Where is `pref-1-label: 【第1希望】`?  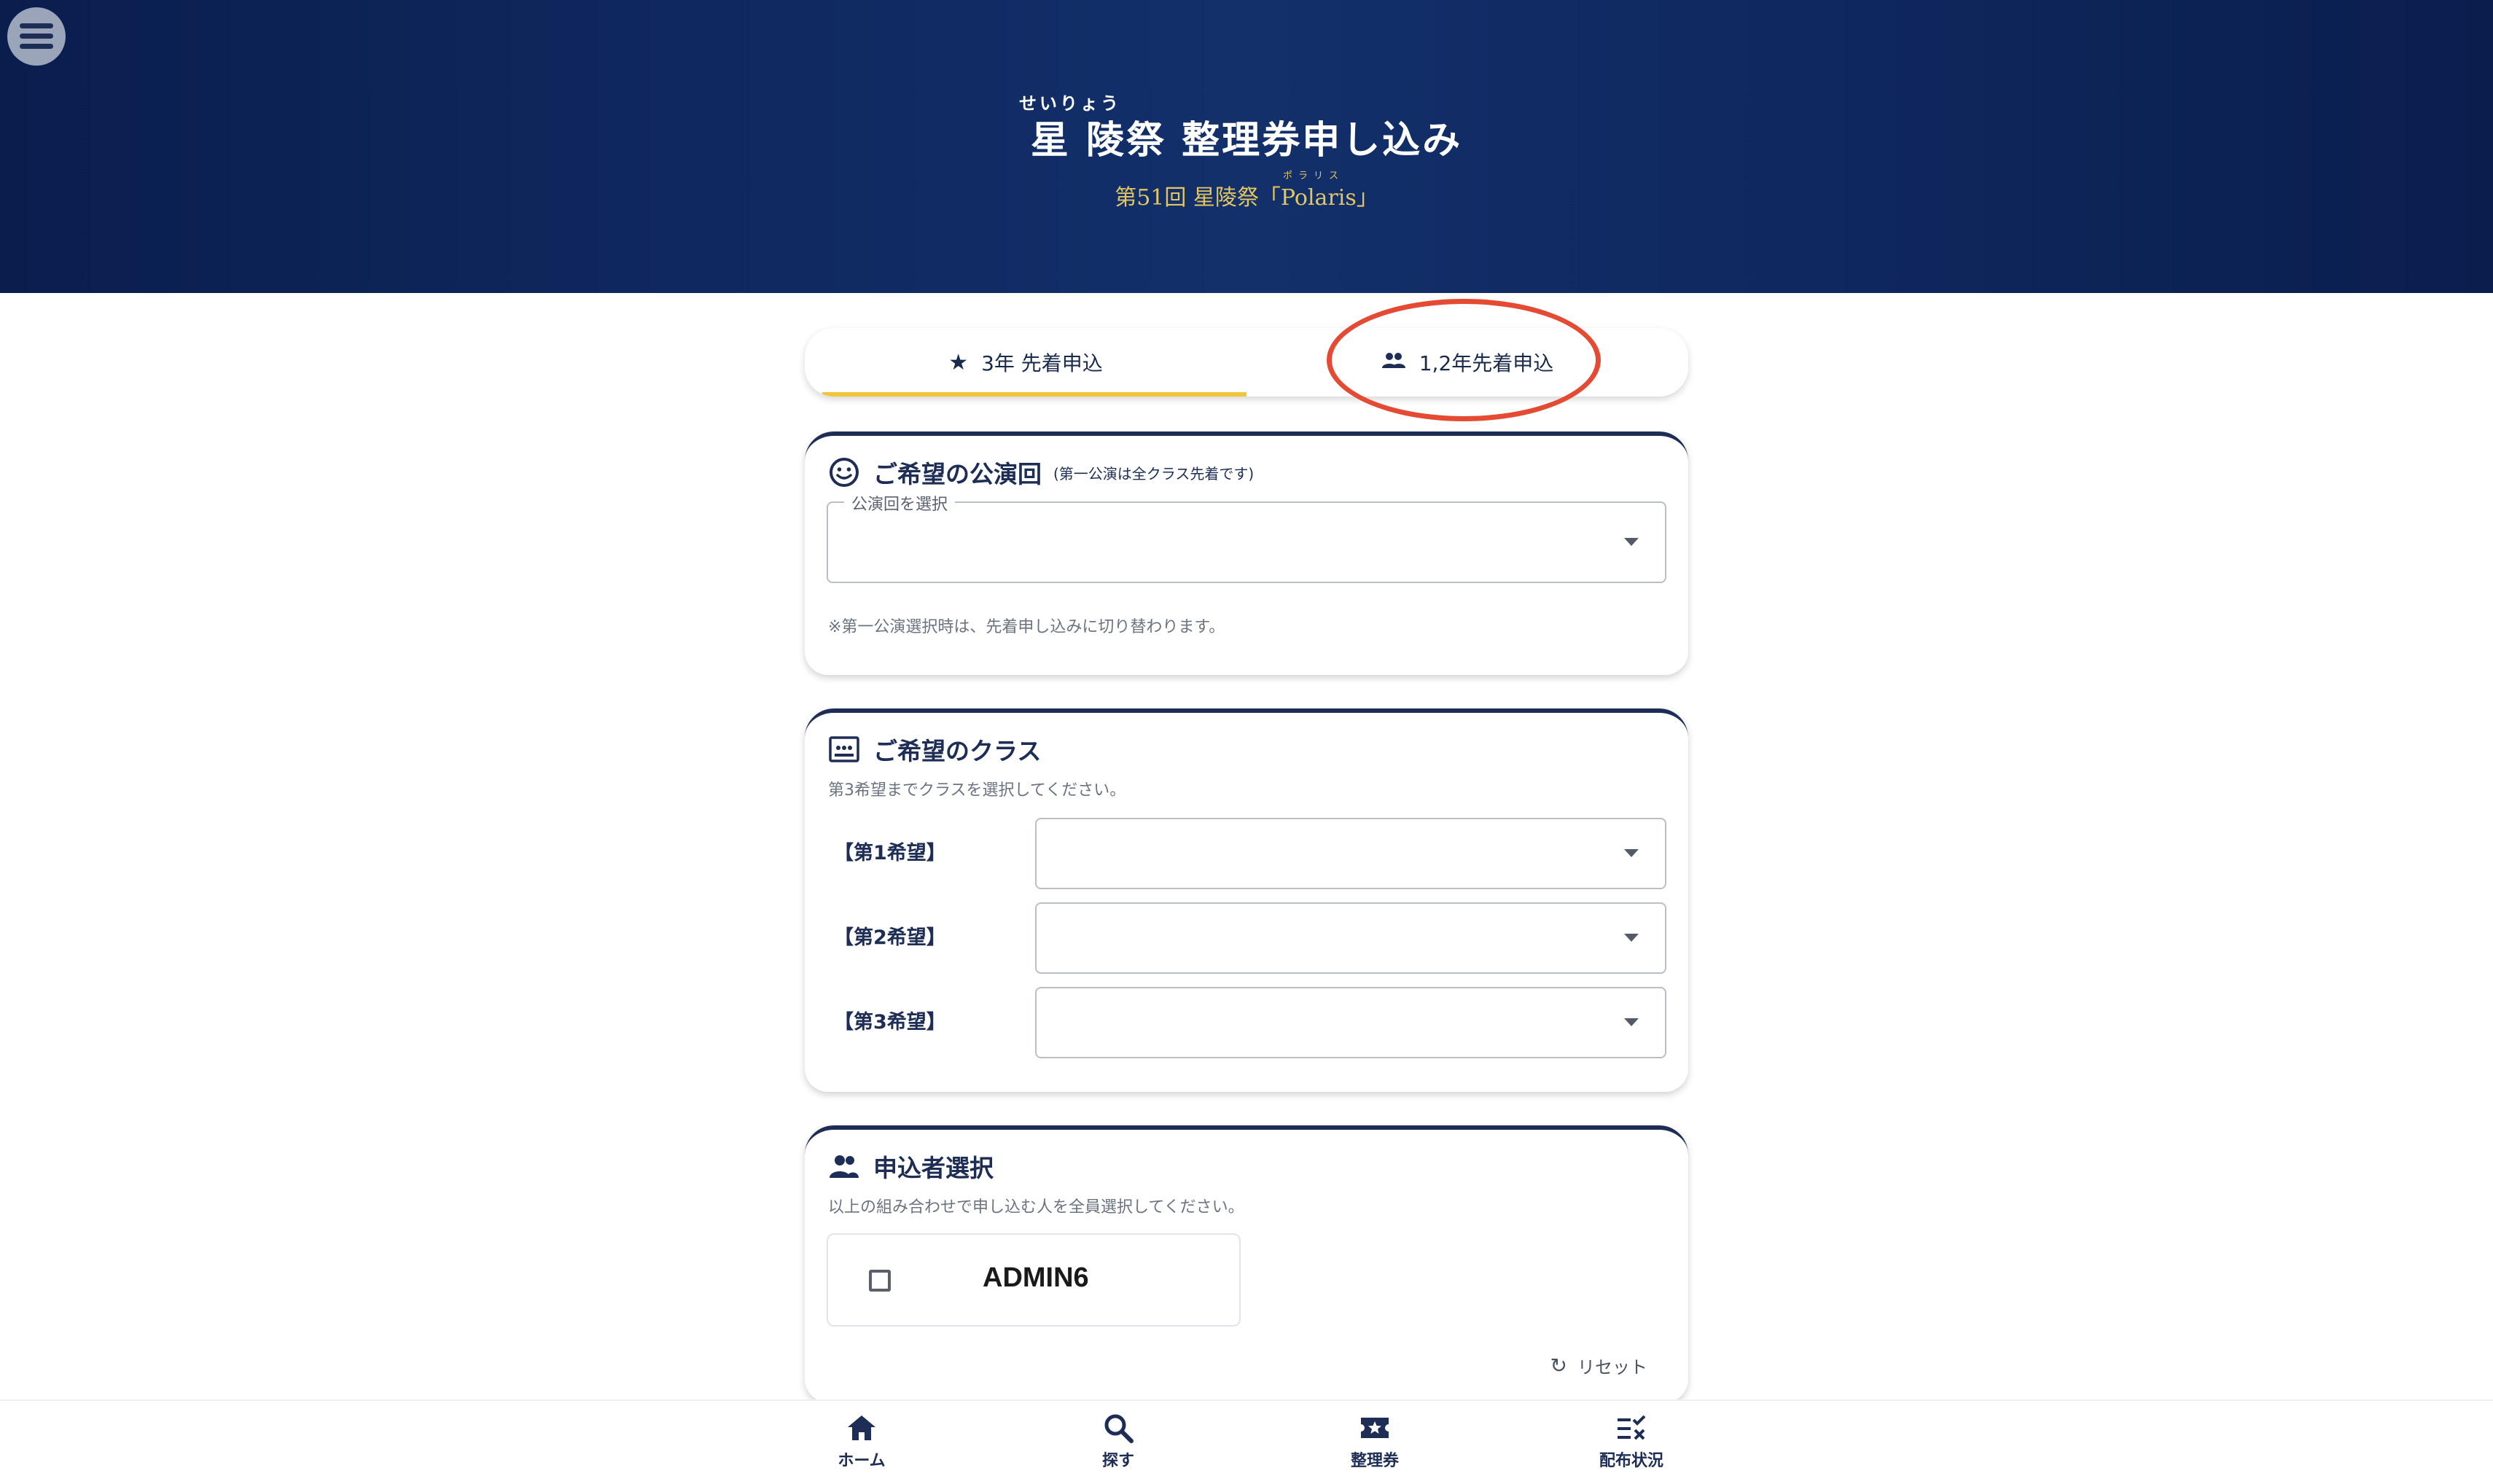 pref-1-label: 【第1希望】 is located at coordinates (890, 853).